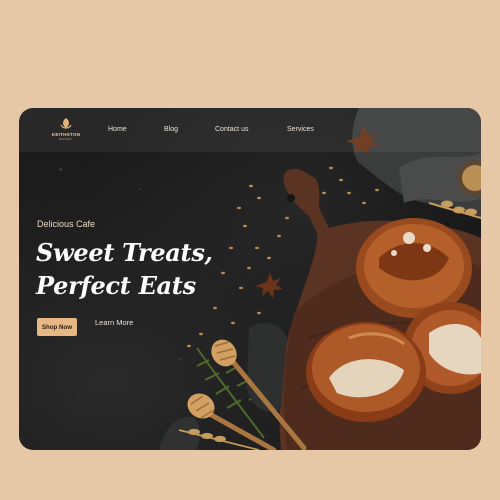  I want to click on brand-logo: KEITHSTON BAKERY, so click(66, 128).